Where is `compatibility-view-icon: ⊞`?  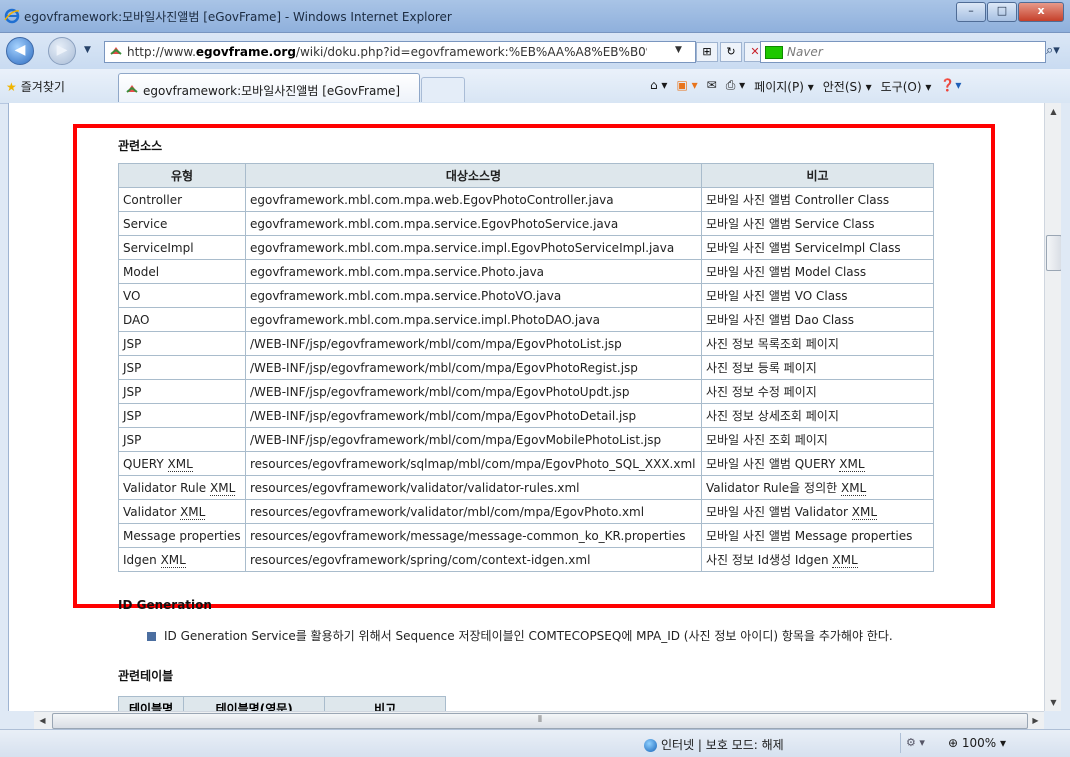
compatibility-view-icon: ⊞ is located at coordinates (707, 52).